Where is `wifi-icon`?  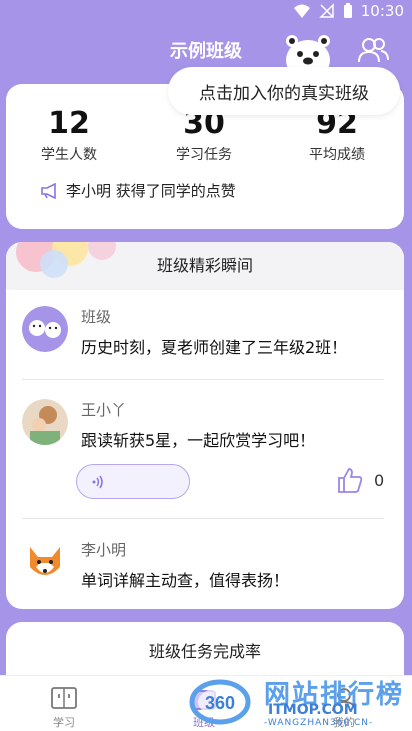 wifi-icon is located at coordinates (301, 11).